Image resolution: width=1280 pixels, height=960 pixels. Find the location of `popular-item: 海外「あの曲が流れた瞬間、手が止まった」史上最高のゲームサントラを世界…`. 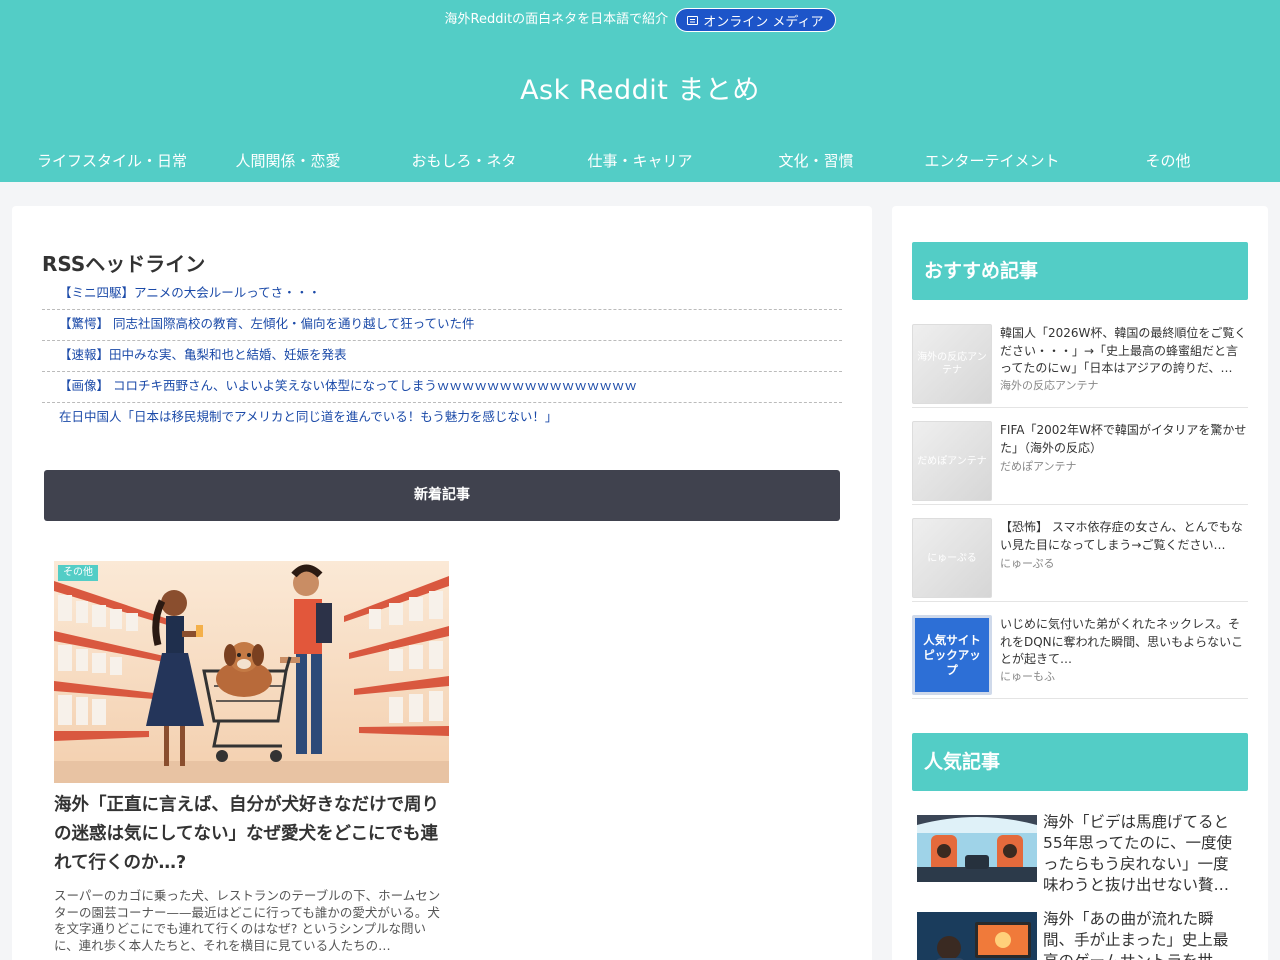

popular-item: 海外「あの曲が流れた瞬間、手が止まった」史上最高のゲームサントラを世界… is located at coordinates (1080, 934).